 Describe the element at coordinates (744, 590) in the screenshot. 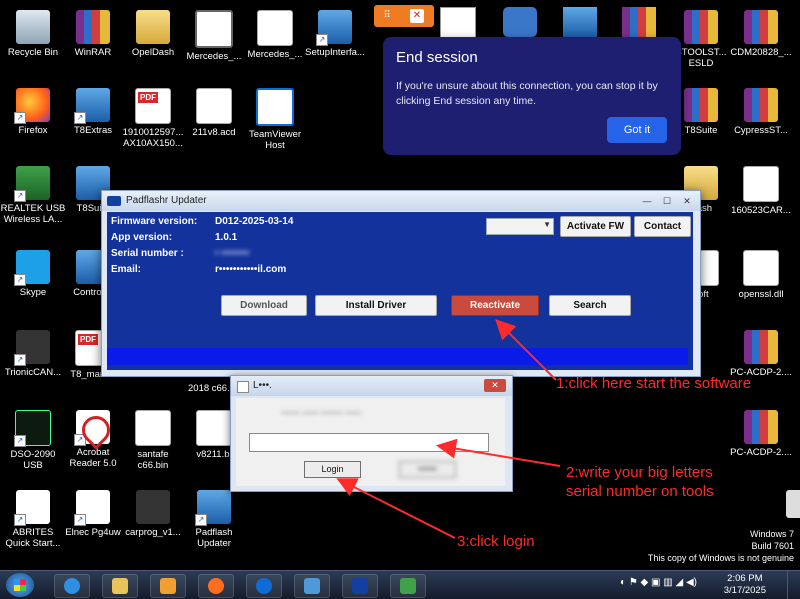

I see `clock-date: 3/17/2025` at that location.